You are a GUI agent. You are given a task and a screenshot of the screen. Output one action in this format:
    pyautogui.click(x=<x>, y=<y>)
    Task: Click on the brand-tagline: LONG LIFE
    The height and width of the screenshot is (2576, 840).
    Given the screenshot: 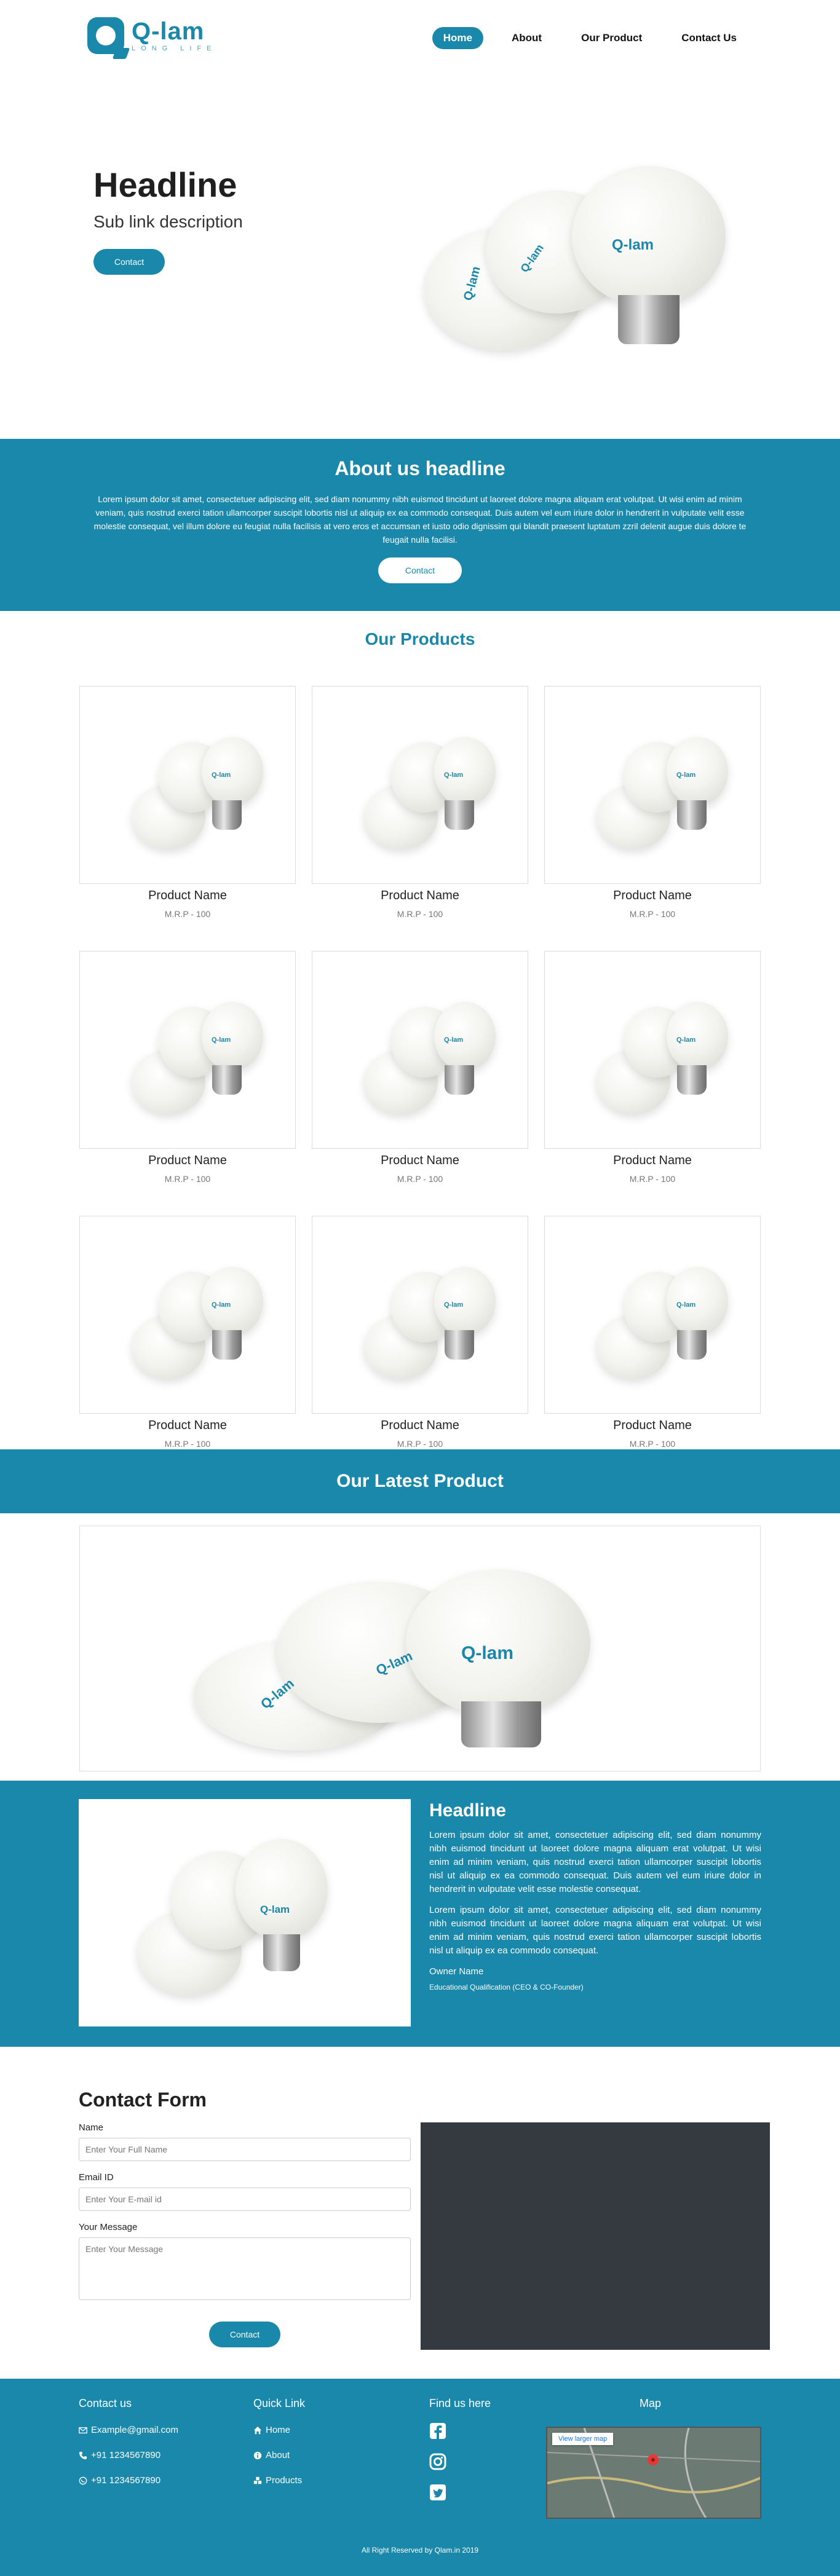 What is the action you would take?
    pyautogui.click(x=174, y=48)
    